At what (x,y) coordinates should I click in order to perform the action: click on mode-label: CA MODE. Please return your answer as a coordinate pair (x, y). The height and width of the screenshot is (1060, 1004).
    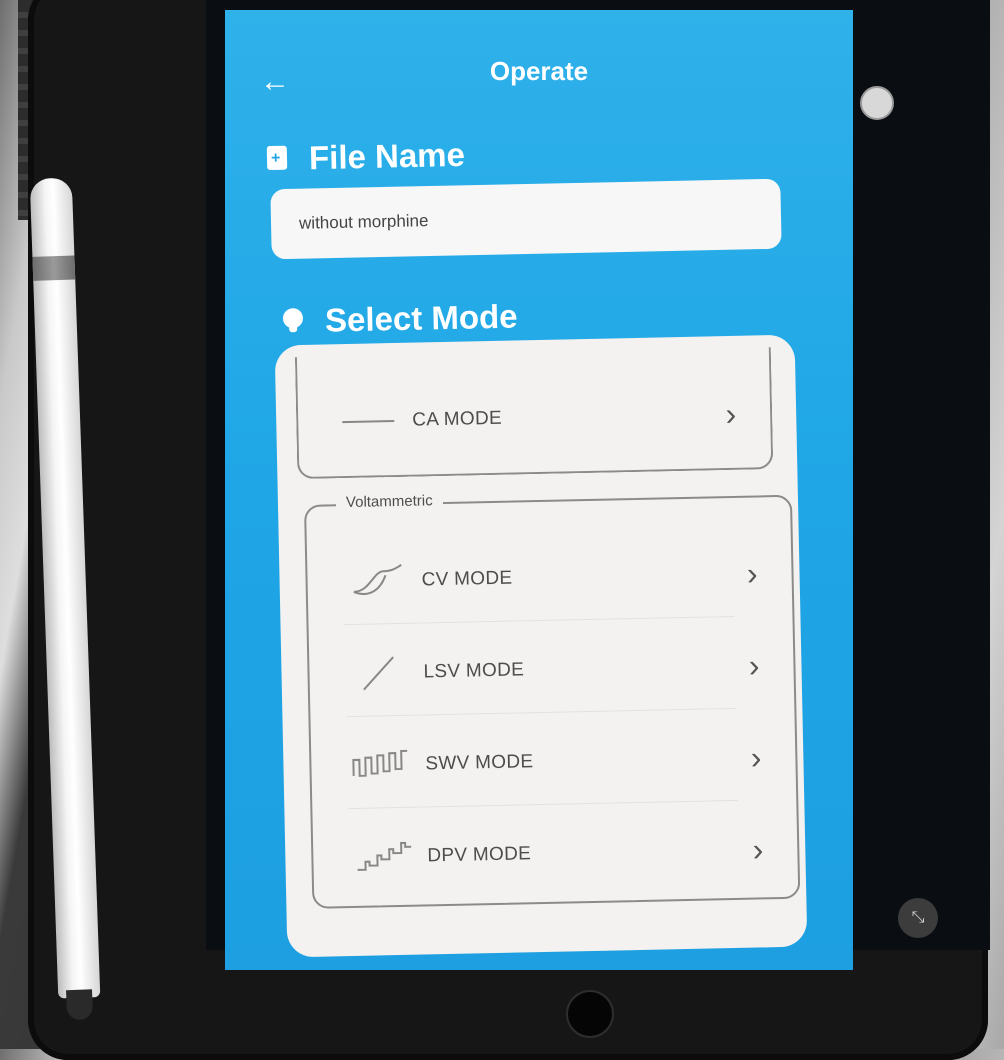
    Looking at the image, I should click on (457, 419).